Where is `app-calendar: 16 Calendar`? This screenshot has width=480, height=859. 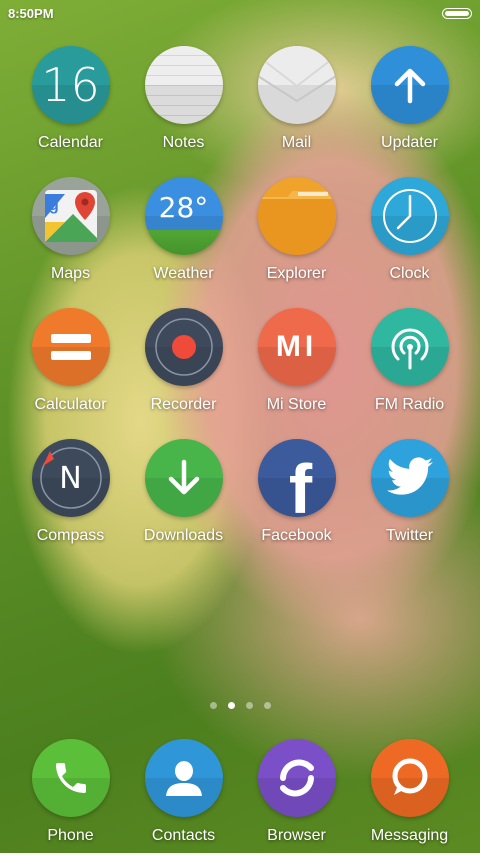
app-calendar: 16 Calendar is located at coordinates (70, 106).